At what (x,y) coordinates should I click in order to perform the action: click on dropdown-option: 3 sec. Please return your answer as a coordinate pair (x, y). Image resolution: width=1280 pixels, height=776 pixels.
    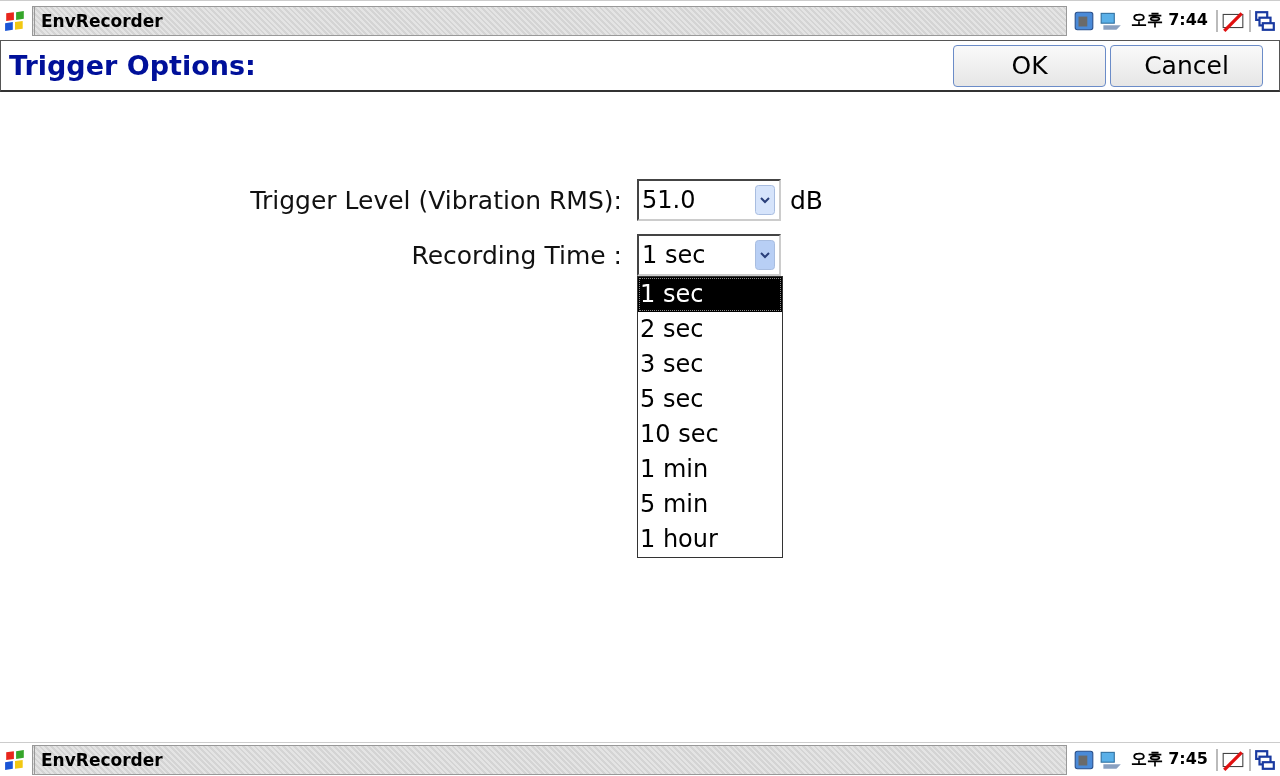
    Looking at the image, I should click on (710, 364).